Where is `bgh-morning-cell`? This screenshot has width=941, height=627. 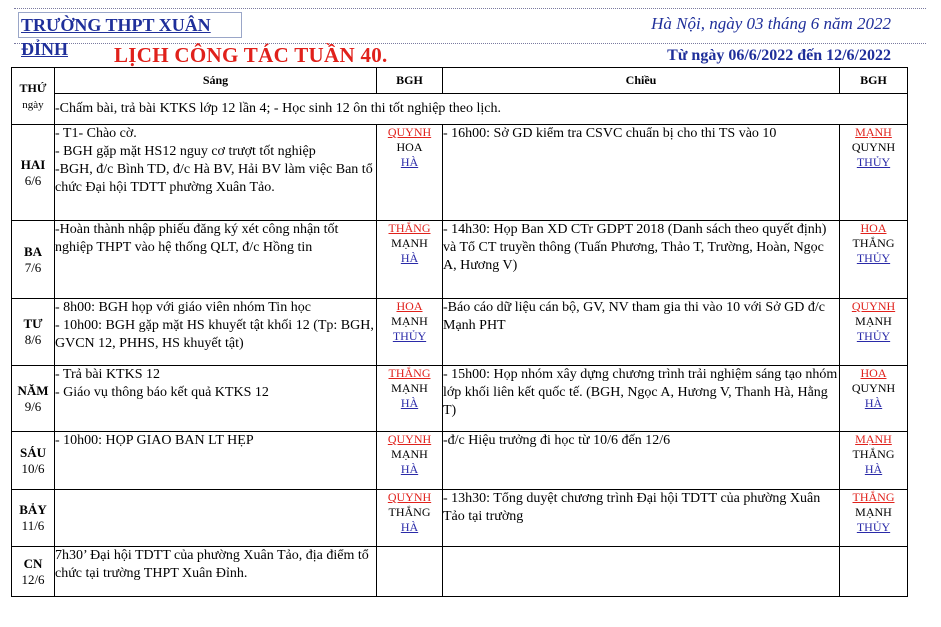 bgh-morning-cell is located at coordinates (409, 571).